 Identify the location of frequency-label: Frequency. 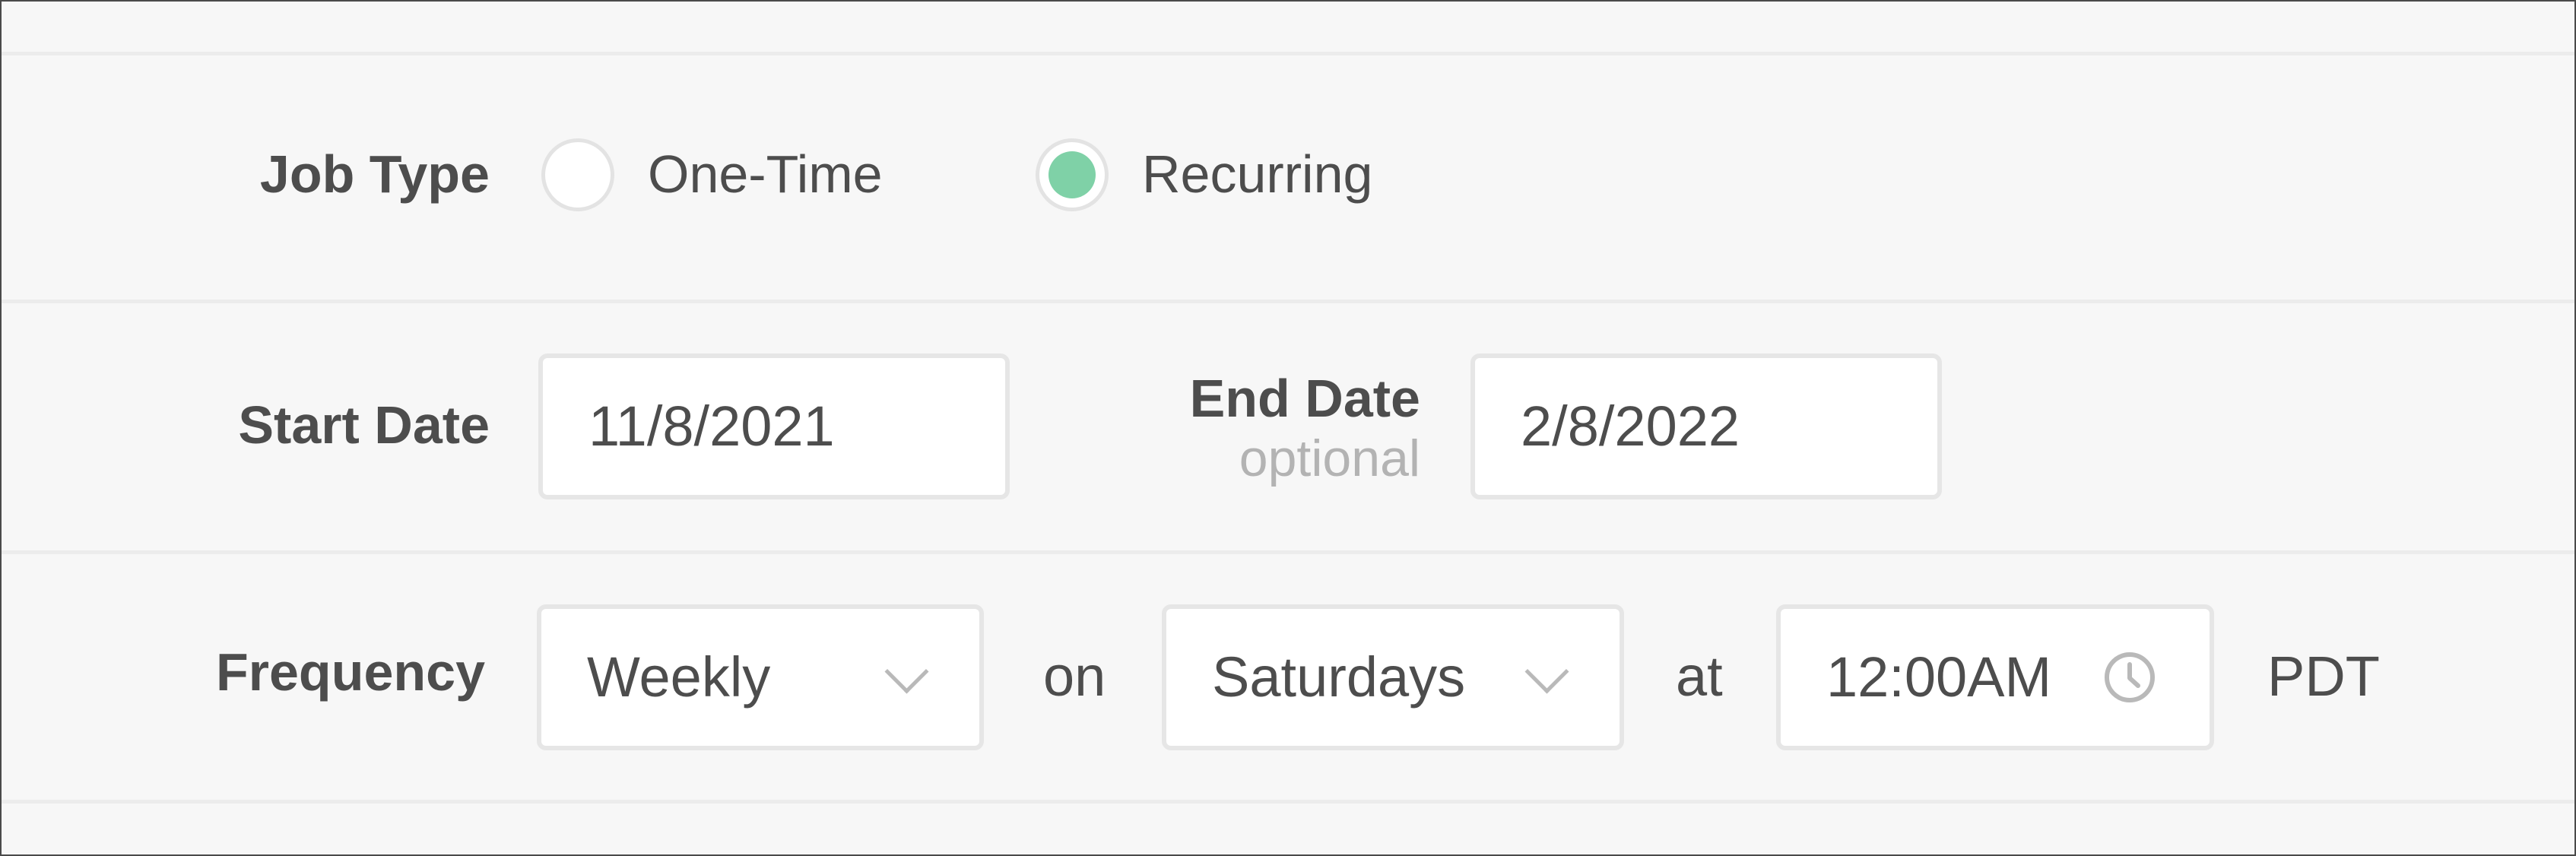
(350, 672).